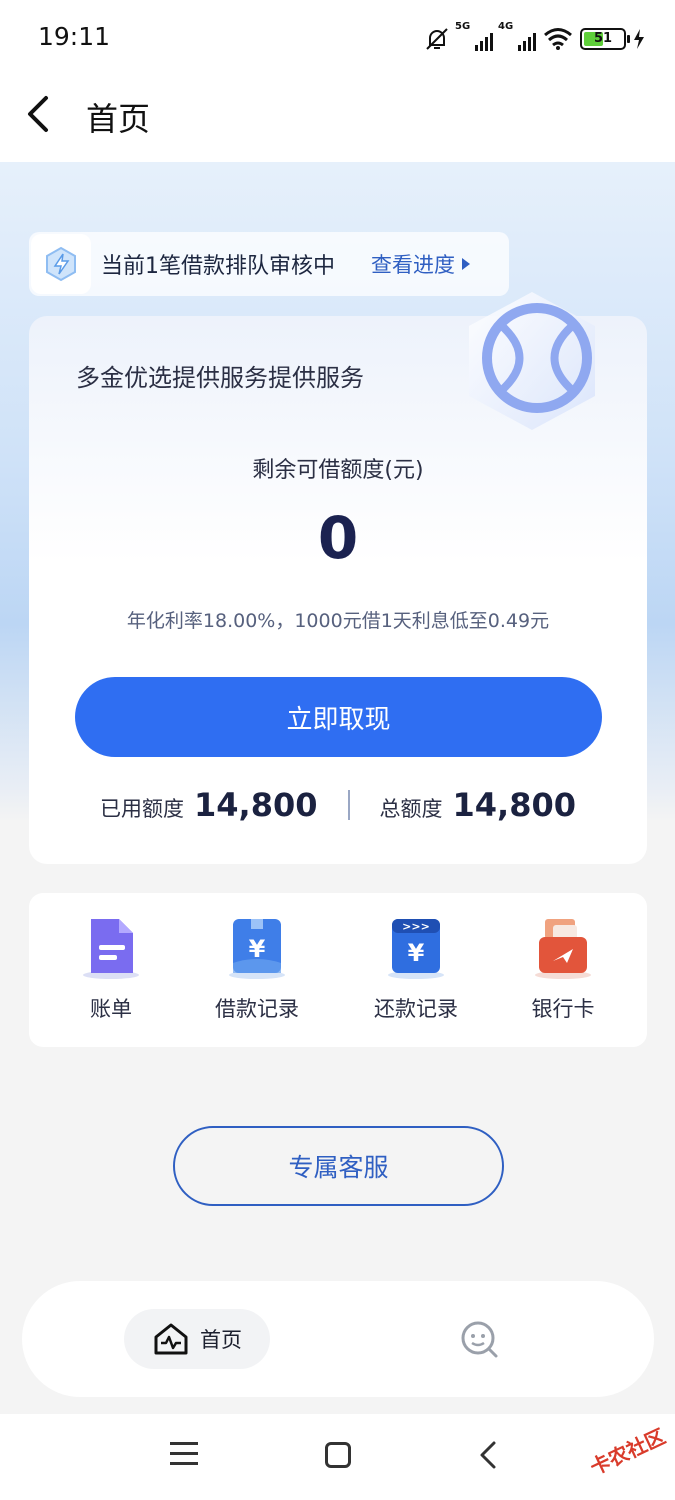 The image size is (675, 1500). Describe the element at coordinates (488, 1455) in the screenshot. I see `system-back-icon` at that location.